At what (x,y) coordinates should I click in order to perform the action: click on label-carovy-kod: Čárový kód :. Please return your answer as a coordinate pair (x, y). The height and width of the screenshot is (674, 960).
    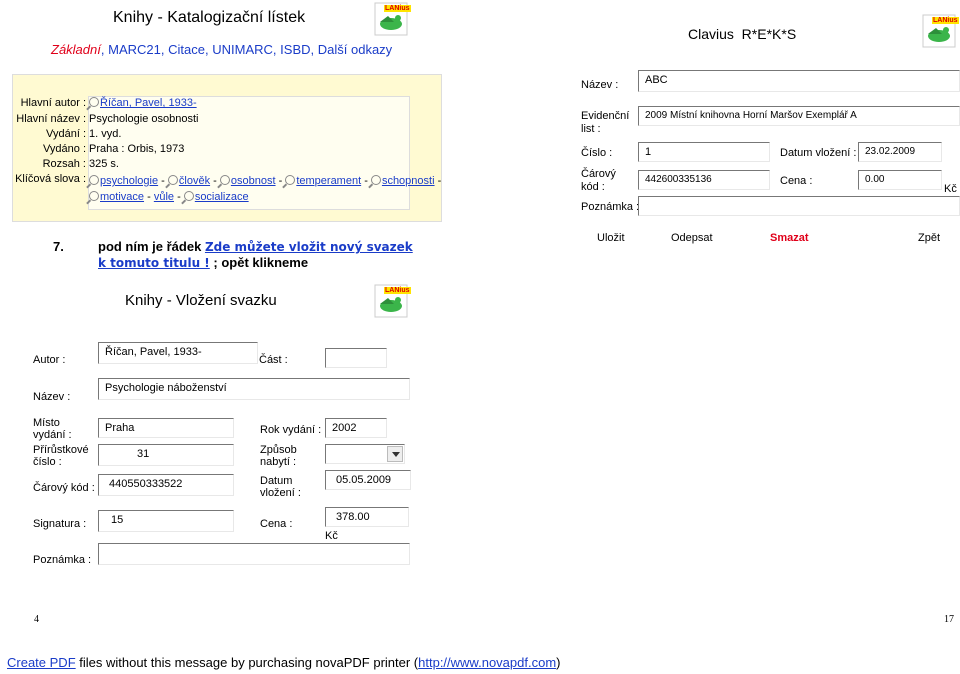
    Looking at the image, I should click on (64, 488).